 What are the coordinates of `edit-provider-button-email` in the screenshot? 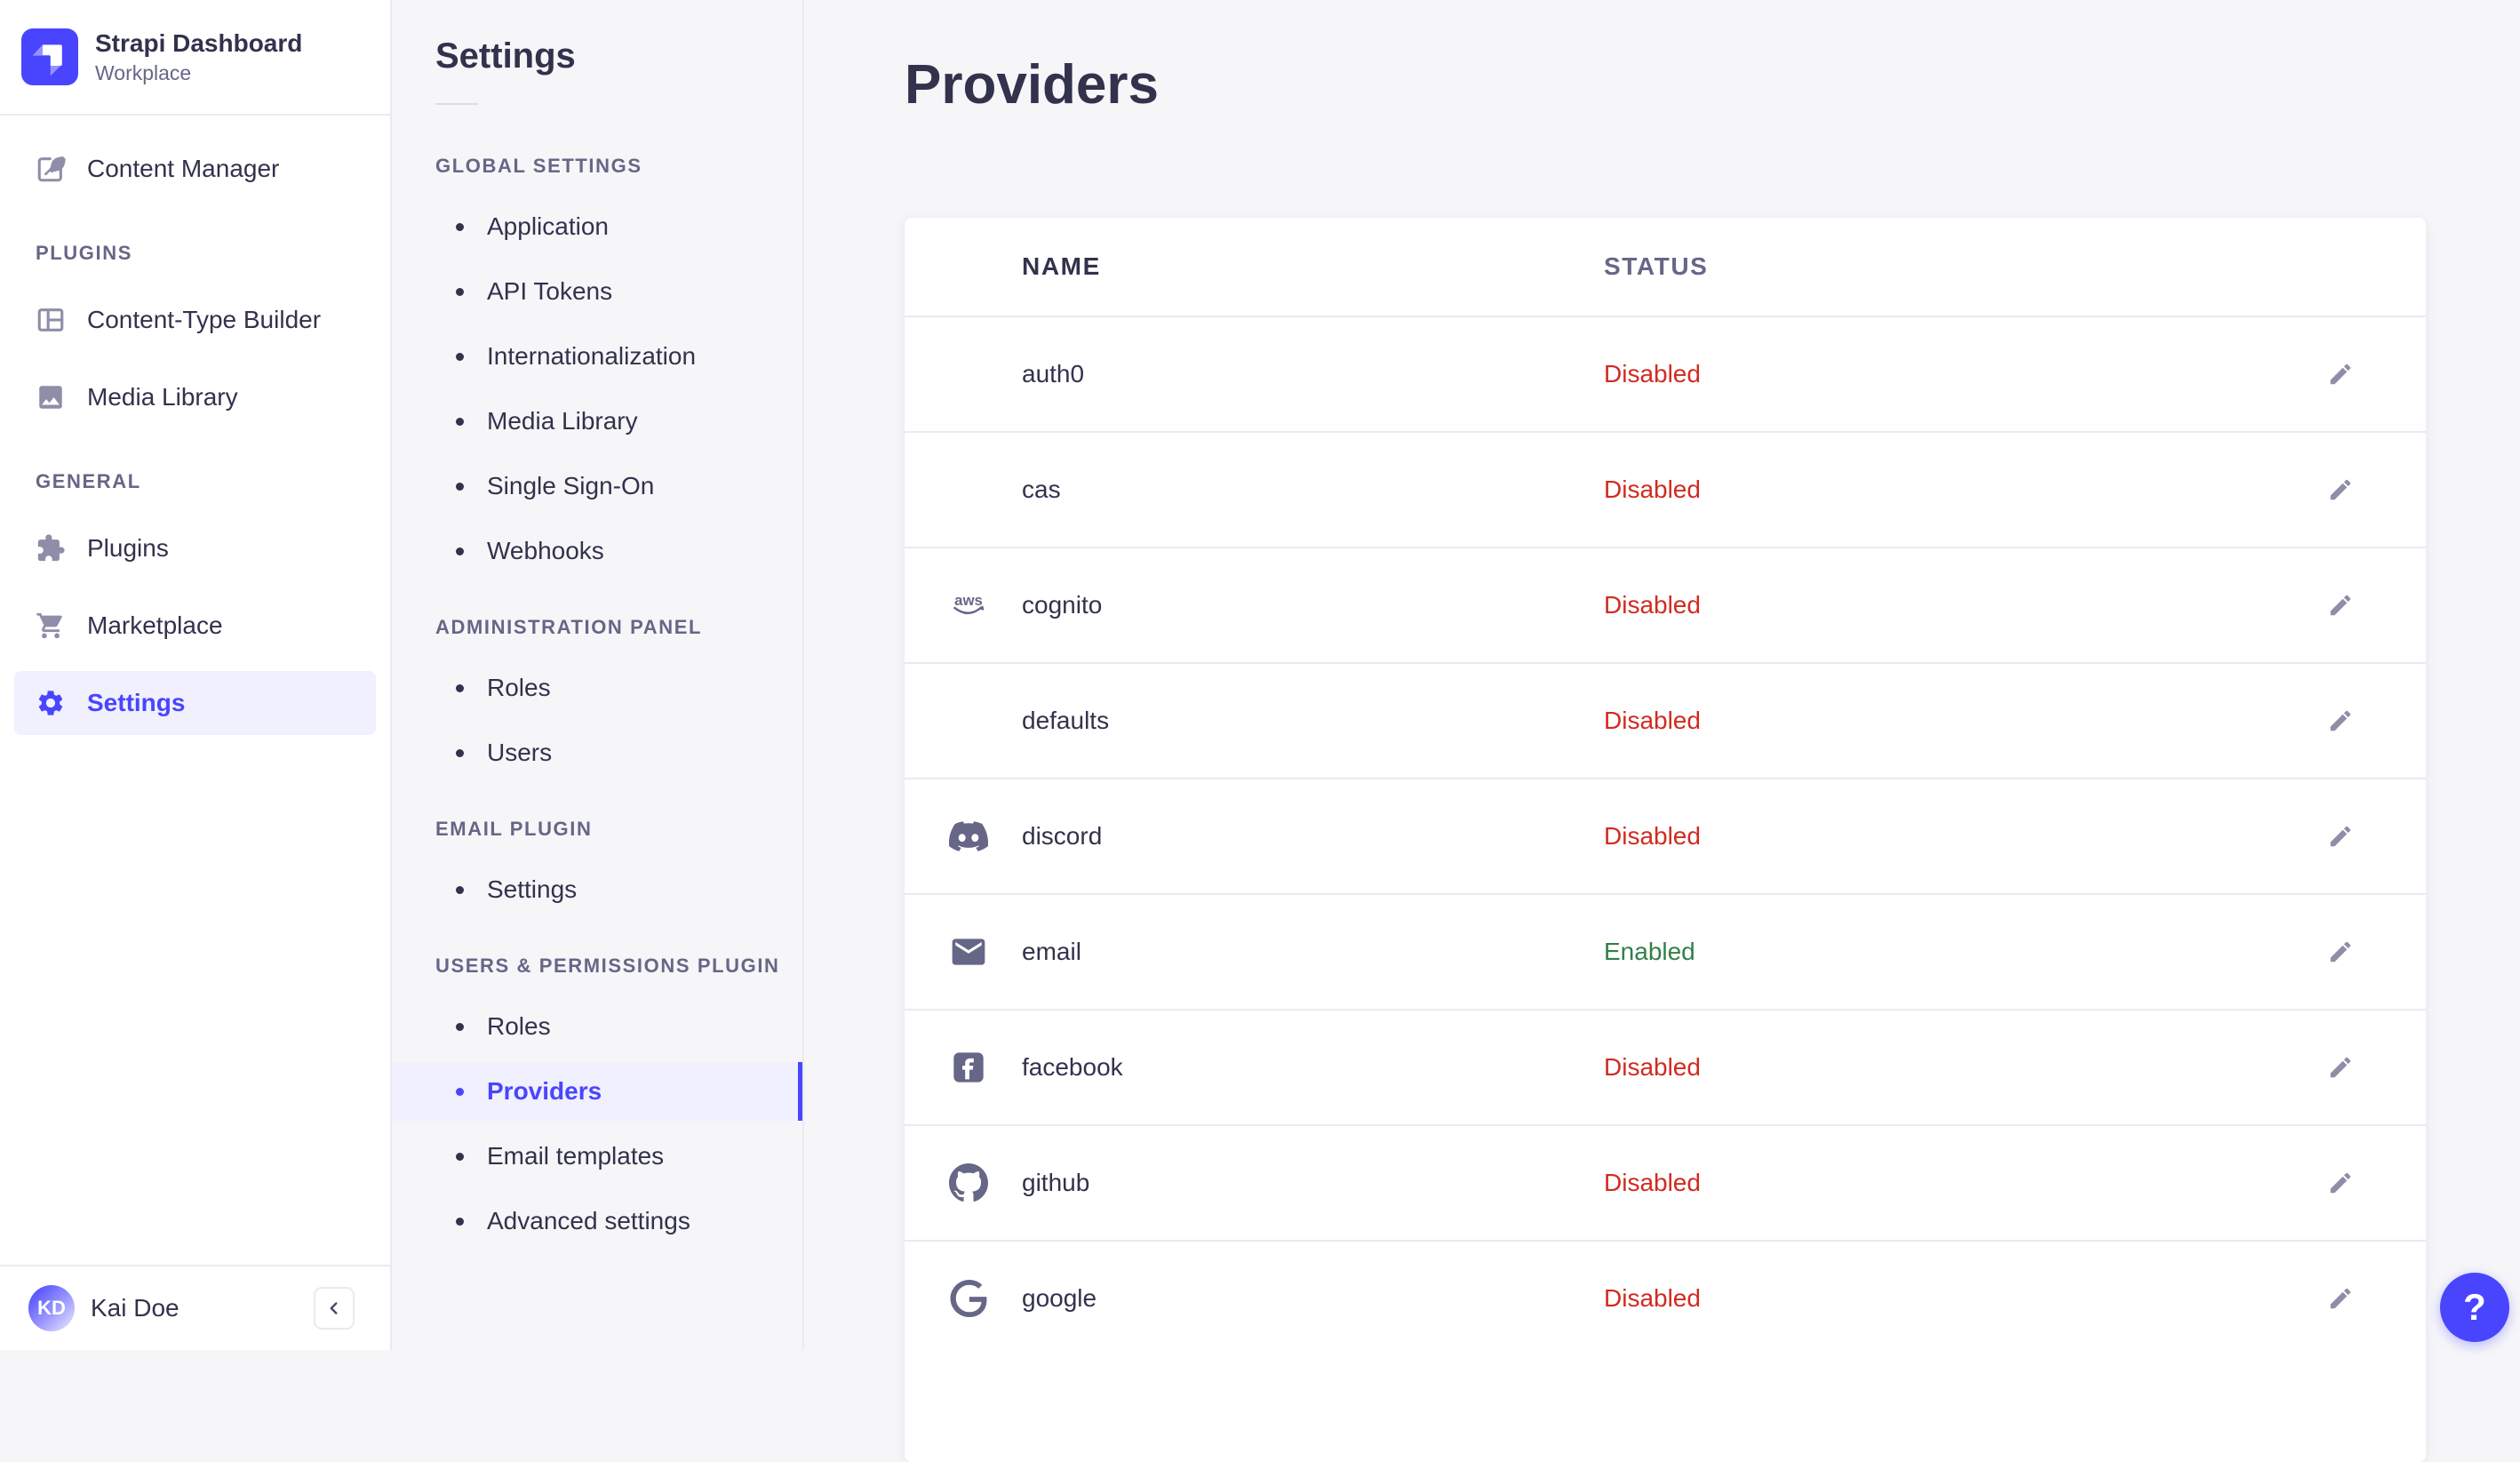 It's located at (2340, 952).